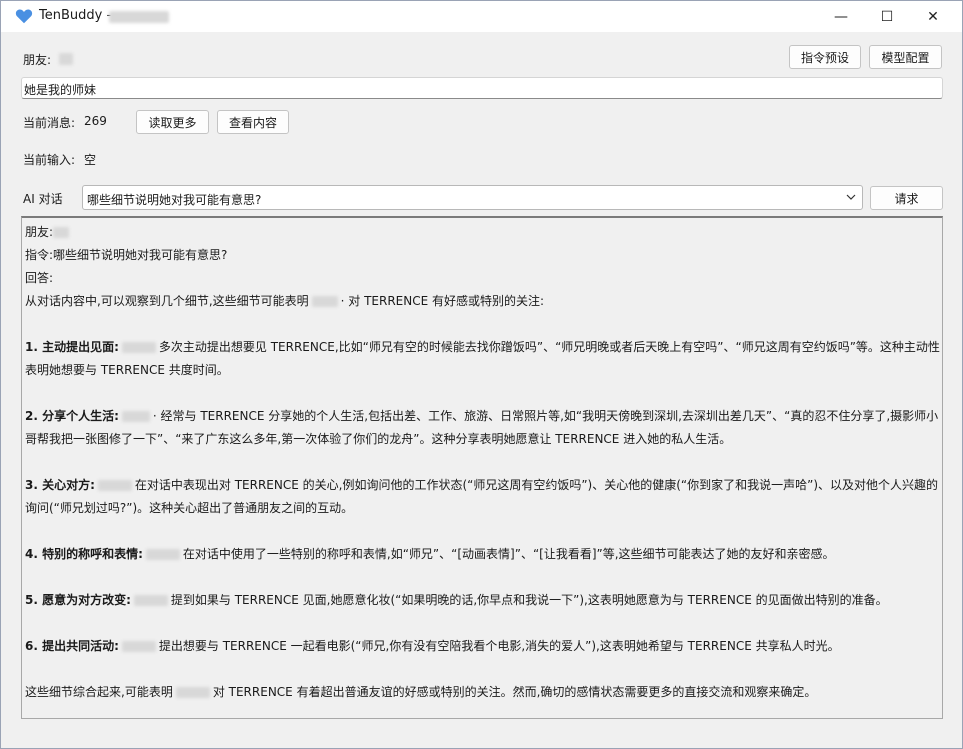  I want to click on current-input-label: 当前输入:, so click(49, 160).